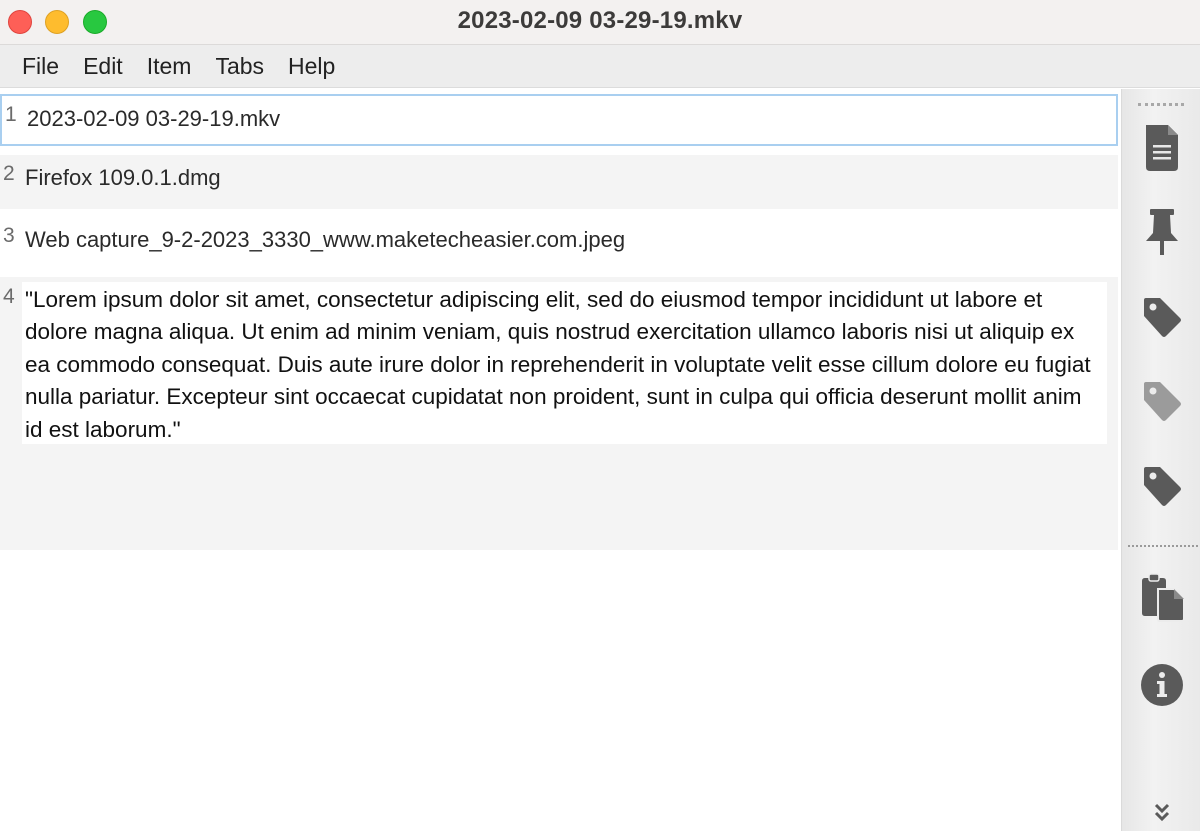 The width and height of the screenshot is (1200, 831). I want to click on menu-bar: File Edit Item Tabs Help, so click(600, 66).